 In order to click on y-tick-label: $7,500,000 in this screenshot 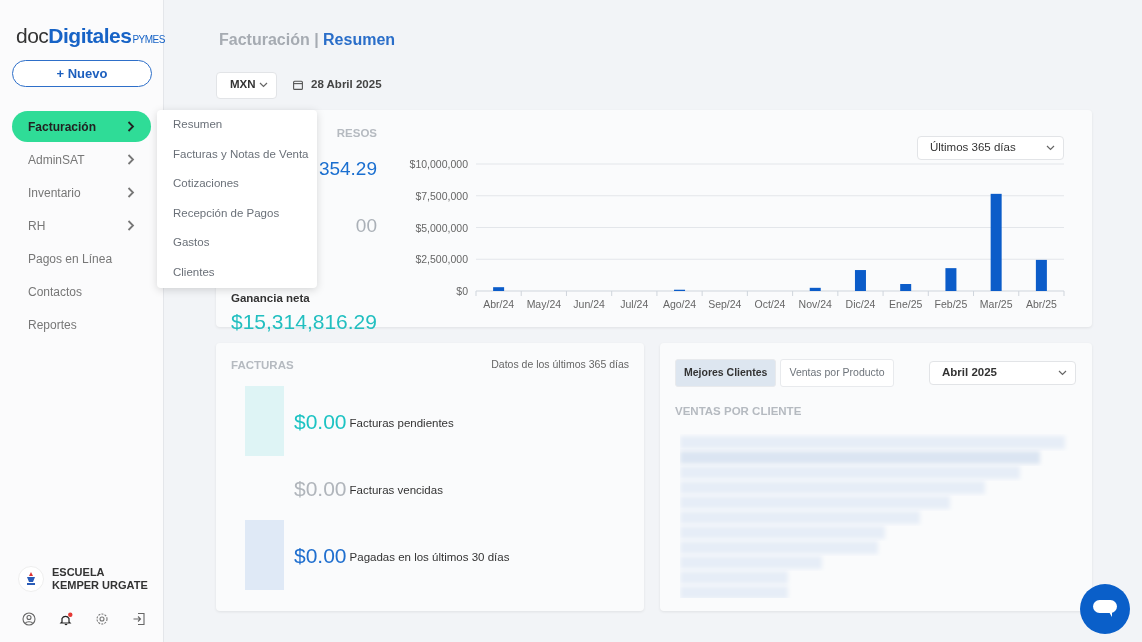, I will do `click(441, 195)`.